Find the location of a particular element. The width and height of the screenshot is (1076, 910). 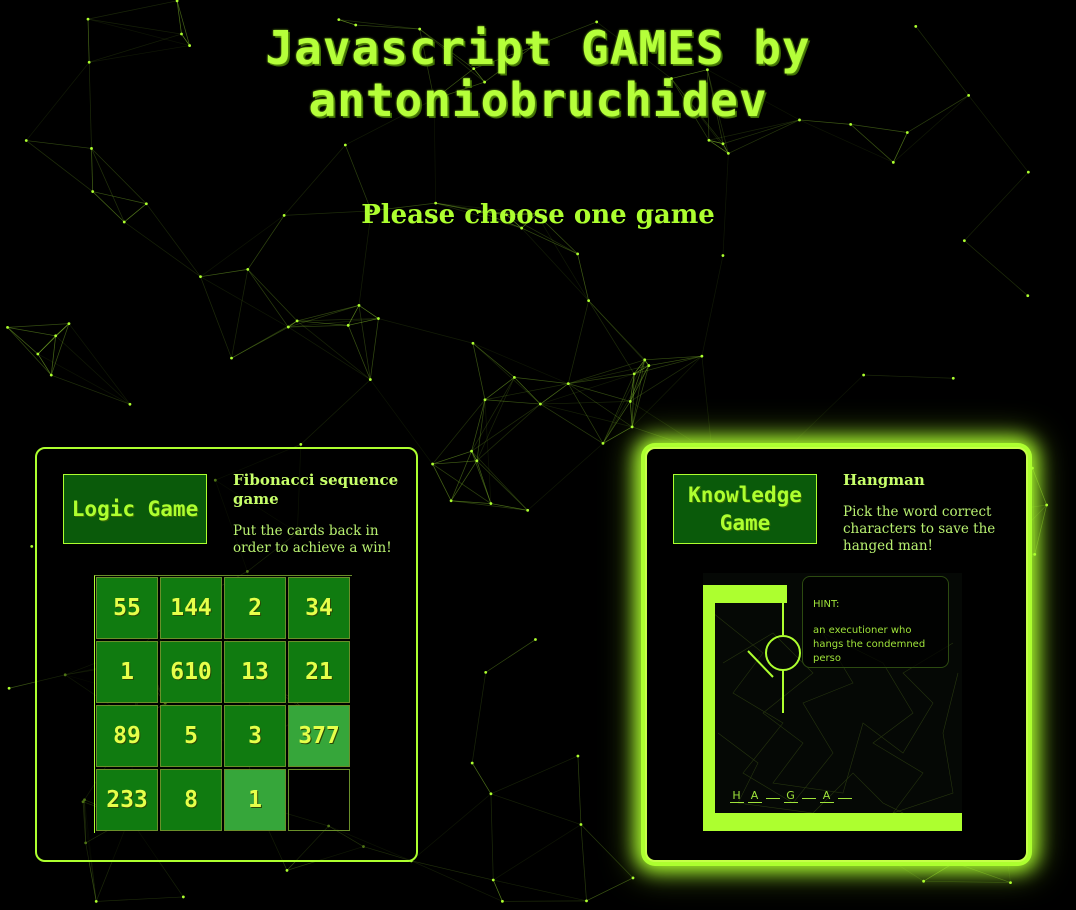

hangman-head is located at coordinates (783, 653).